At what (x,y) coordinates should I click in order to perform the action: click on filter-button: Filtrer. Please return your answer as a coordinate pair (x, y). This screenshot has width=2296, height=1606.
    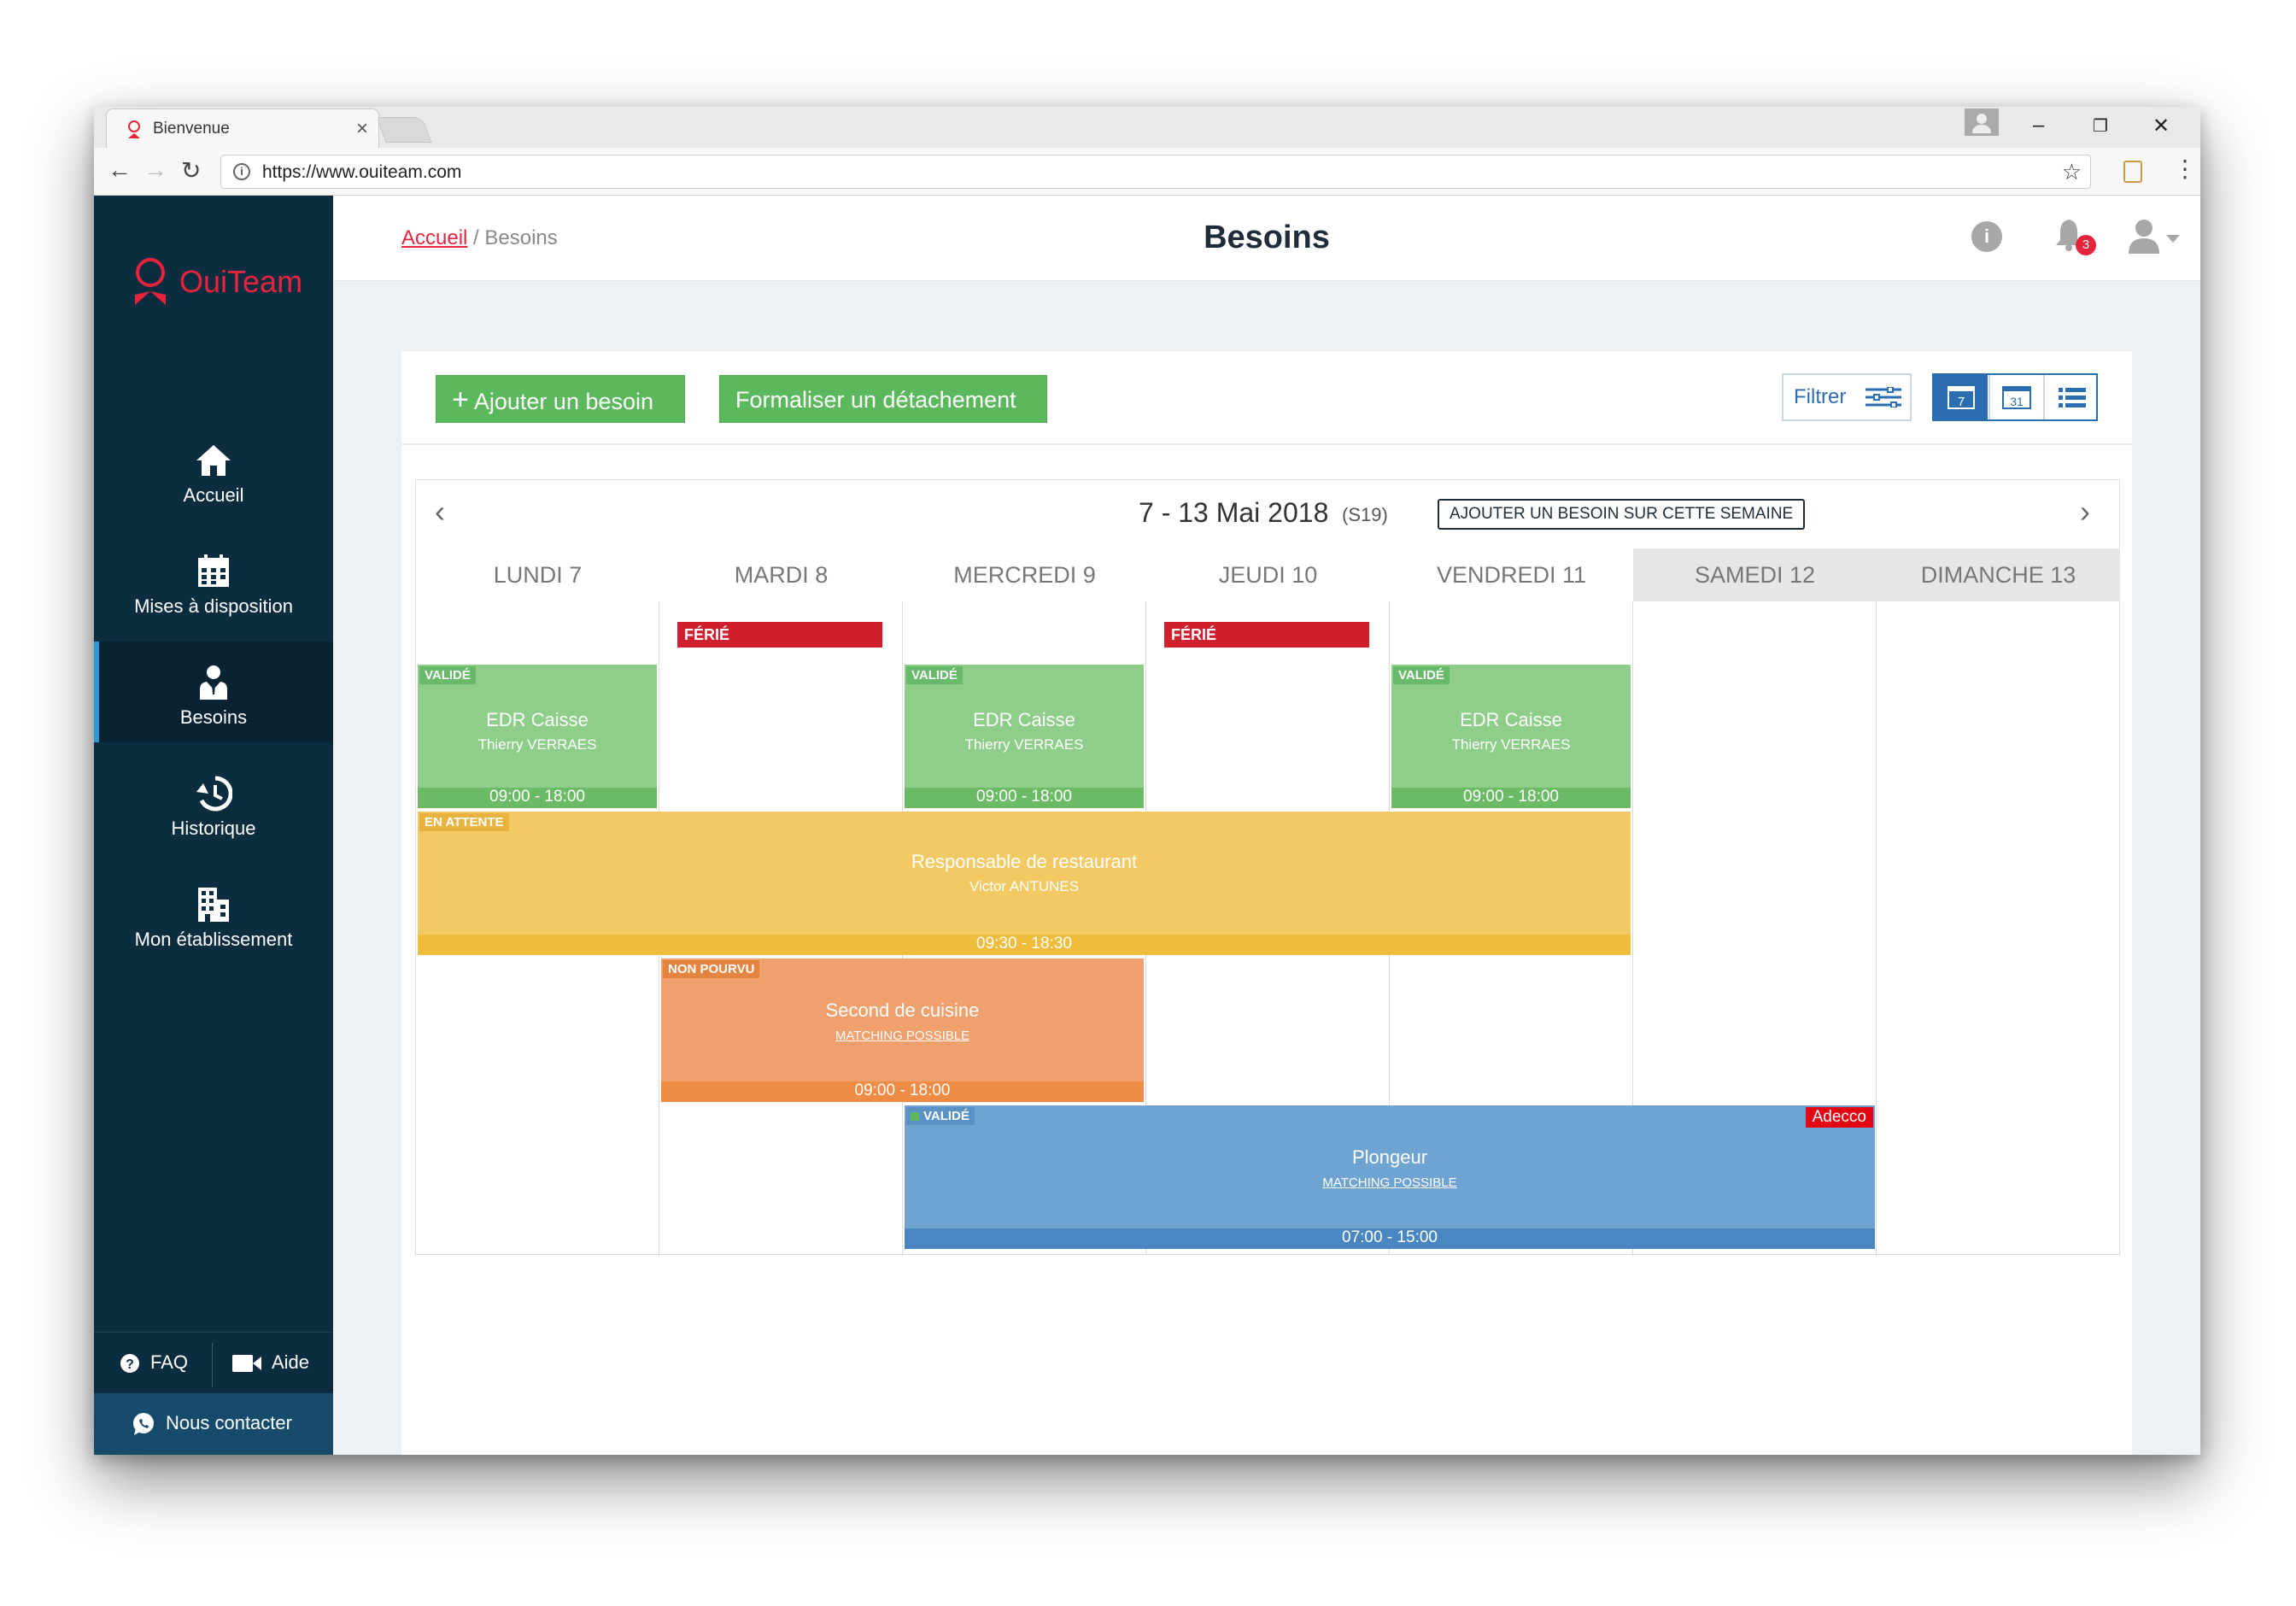
    Looking at the image, I should click on (1847, 397).